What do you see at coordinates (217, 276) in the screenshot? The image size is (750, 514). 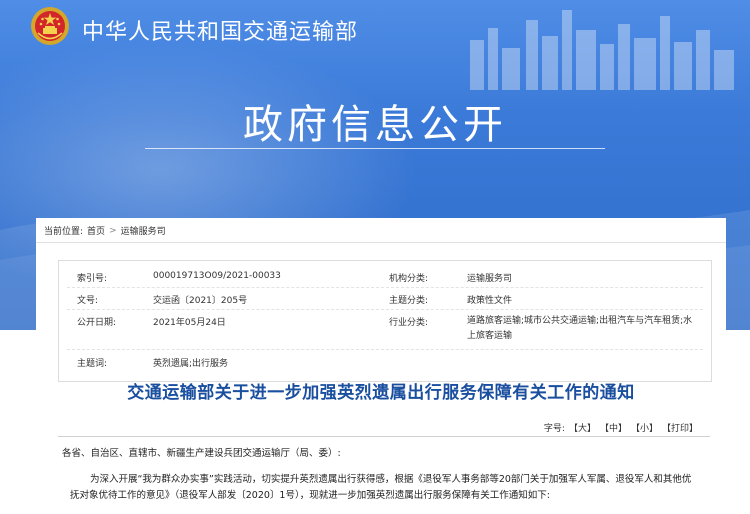 I see `metadata-value: 000019713O09/2021-00033` at bounding box center [217, 276].